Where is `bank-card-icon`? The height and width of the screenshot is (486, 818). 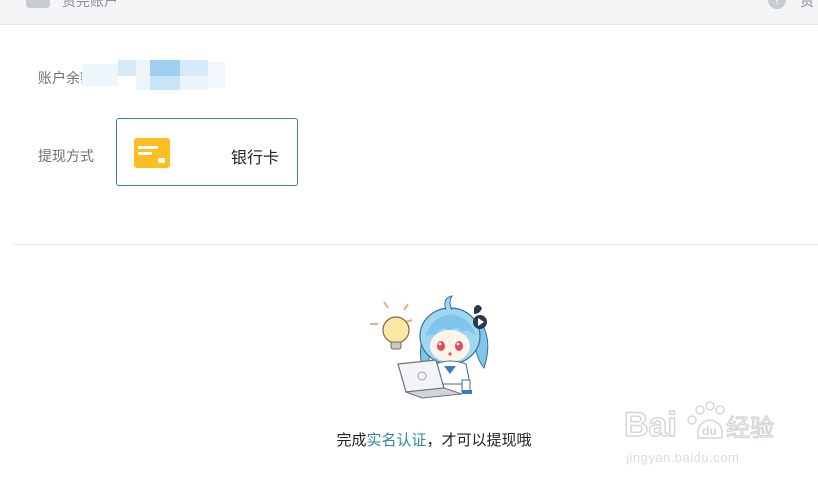 bank-card-icon is located at coordinates (152, 153).